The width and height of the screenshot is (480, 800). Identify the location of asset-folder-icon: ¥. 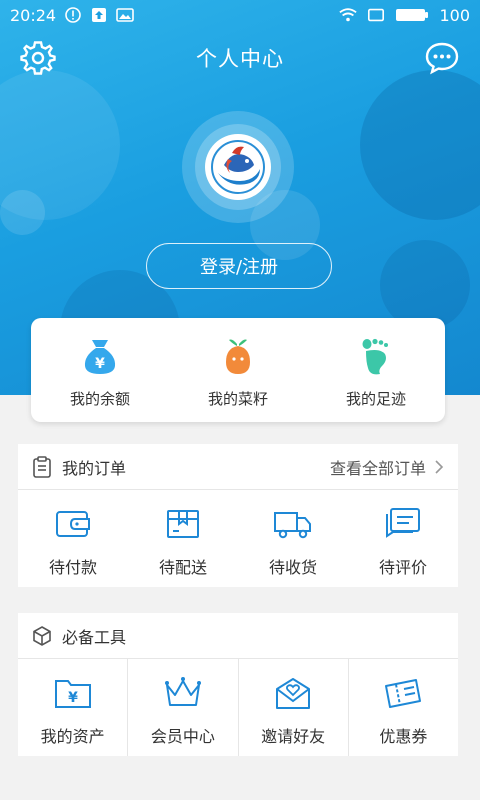
(72, 694).